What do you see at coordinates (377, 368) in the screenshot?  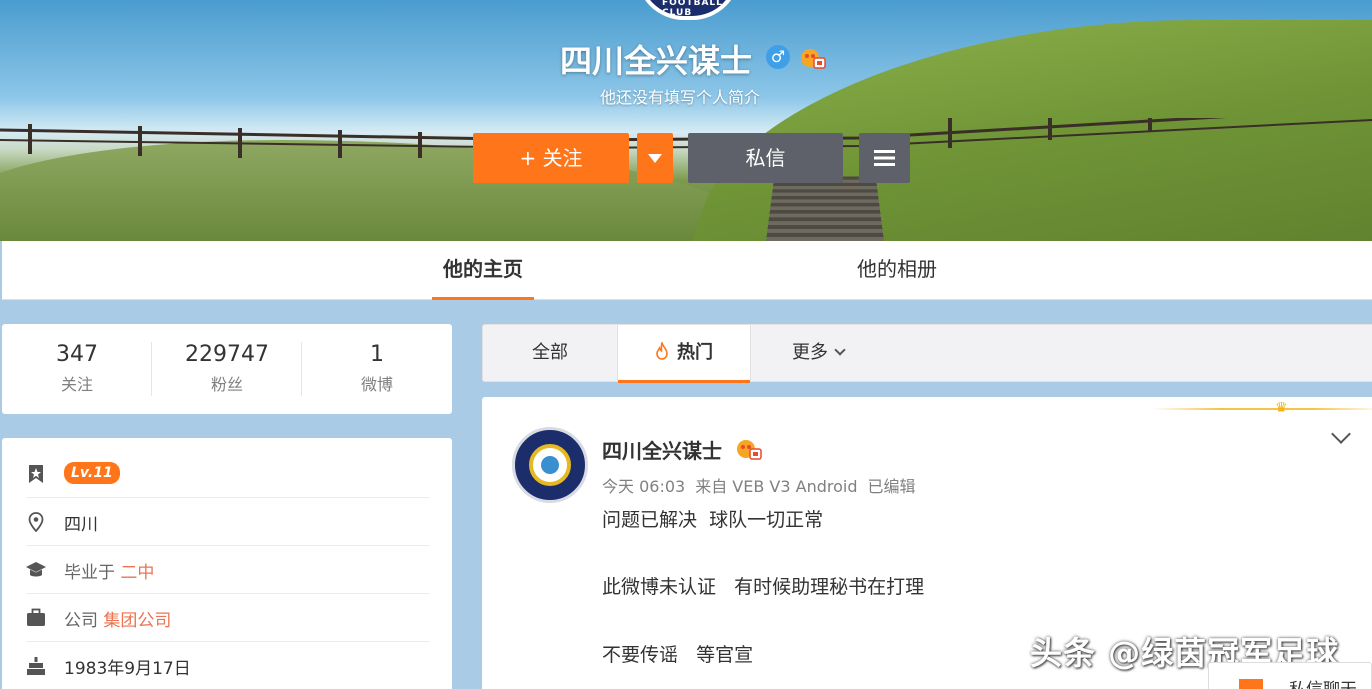 I see `stat-posts: 1 微博` at bounding box center [377, 368].